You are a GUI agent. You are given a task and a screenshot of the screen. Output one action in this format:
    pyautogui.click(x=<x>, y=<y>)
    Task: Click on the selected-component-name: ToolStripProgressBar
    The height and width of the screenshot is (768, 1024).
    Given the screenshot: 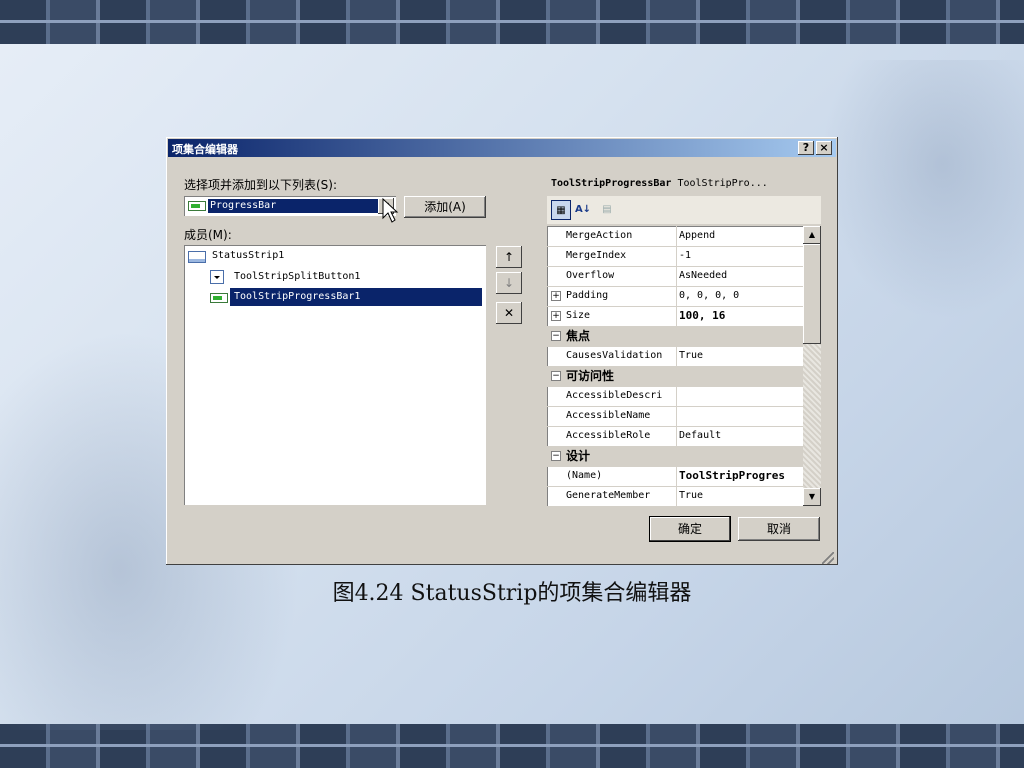 What is the action you would take?
    pyautogui.click(x=611, y=183)
    